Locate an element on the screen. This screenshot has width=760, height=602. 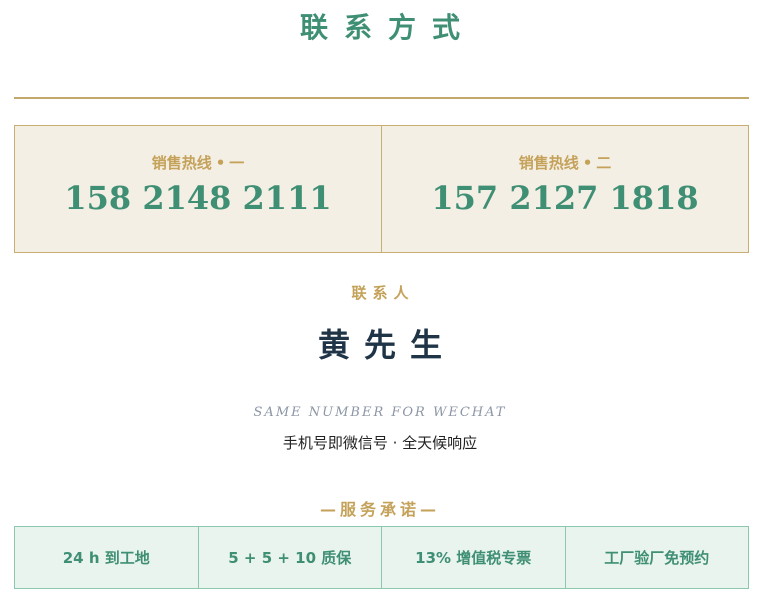
promise-item-factory-visit: 工厂验厂免预约 is located at coordinates (656, 557).